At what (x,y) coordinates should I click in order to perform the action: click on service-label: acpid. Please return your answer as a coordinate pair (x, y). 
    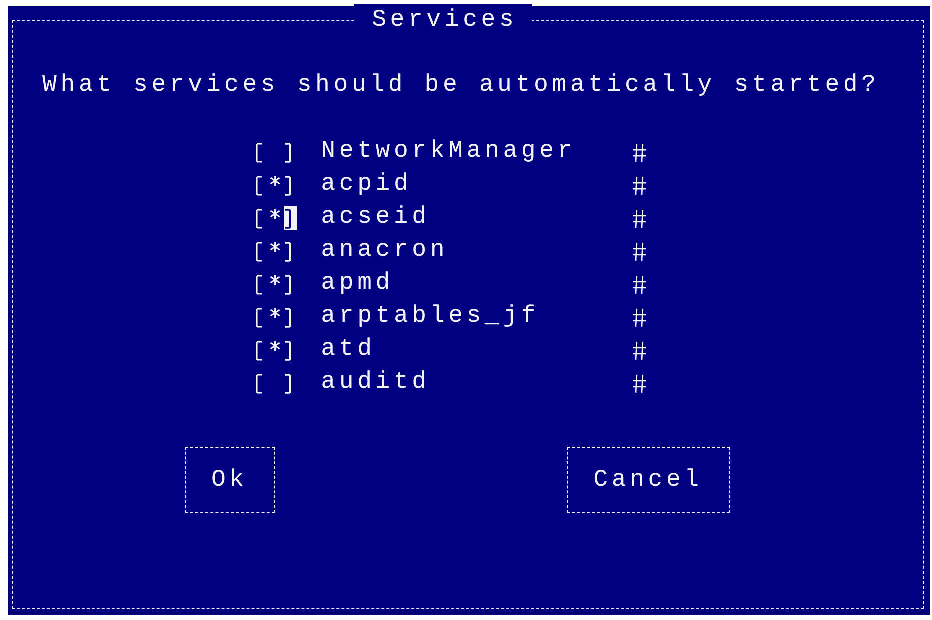
    Looking at the image, I should click on (476, 184).